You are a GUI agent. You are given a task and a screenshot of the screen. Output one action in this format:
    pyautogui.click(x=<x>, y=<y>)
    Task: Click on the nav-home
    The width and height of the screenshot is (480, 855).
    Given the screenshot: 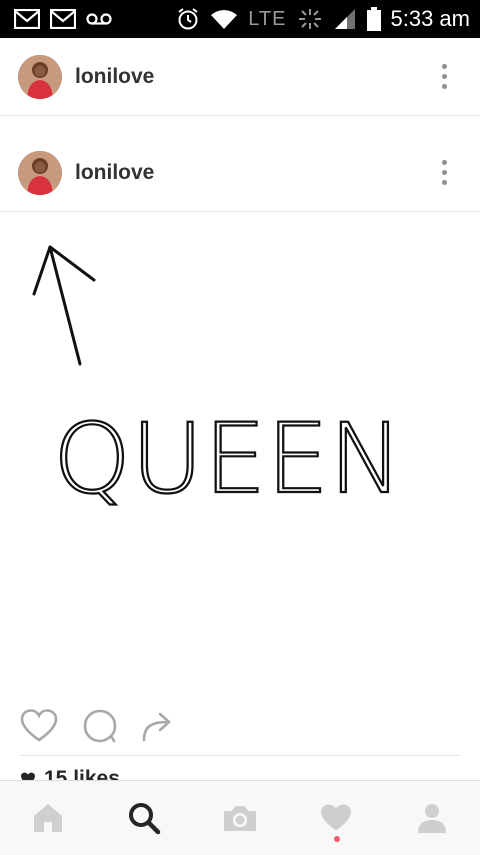 What is the action you would take?
    pyautogui.click(x=48, y=818)
    